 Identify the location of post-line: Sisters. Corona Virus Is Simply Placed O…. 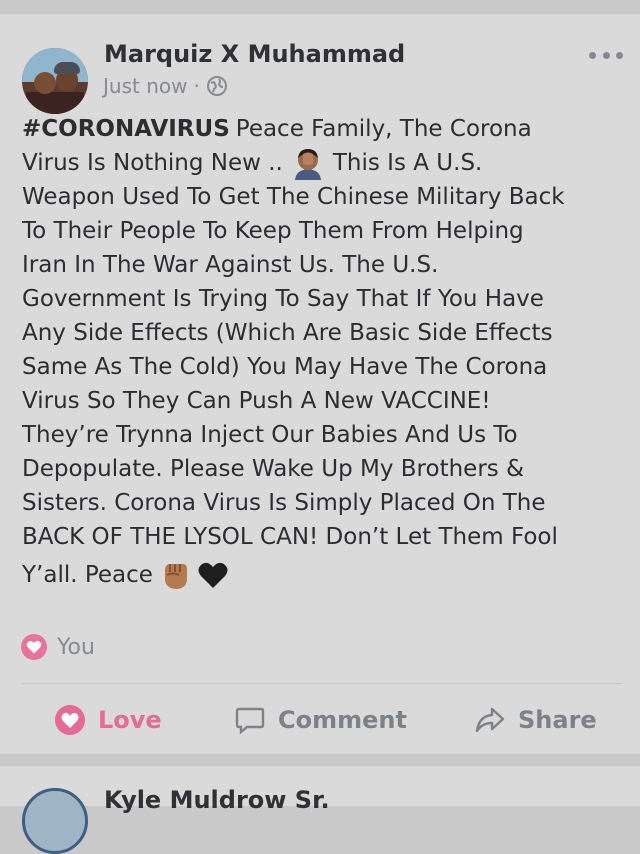
(322, 503).